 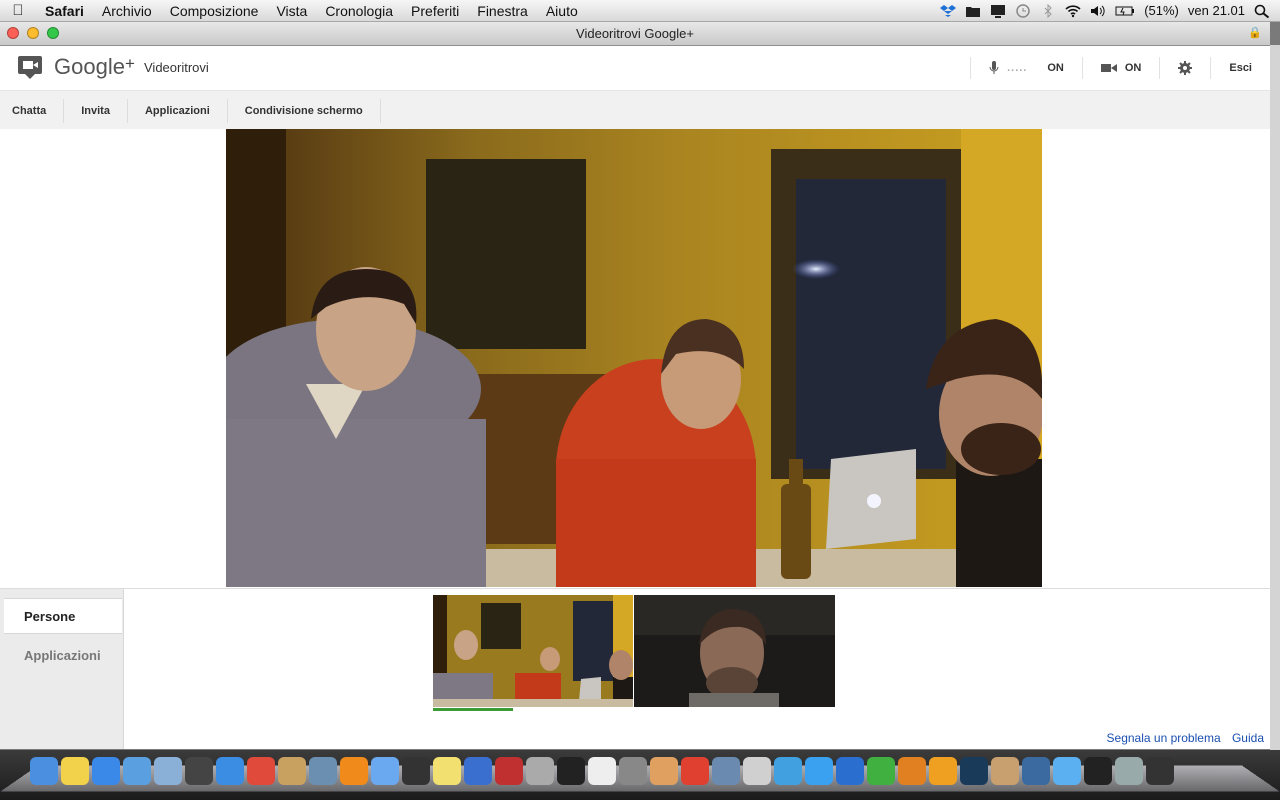 I want to click on window-edge, so click(x=1275, y=397).